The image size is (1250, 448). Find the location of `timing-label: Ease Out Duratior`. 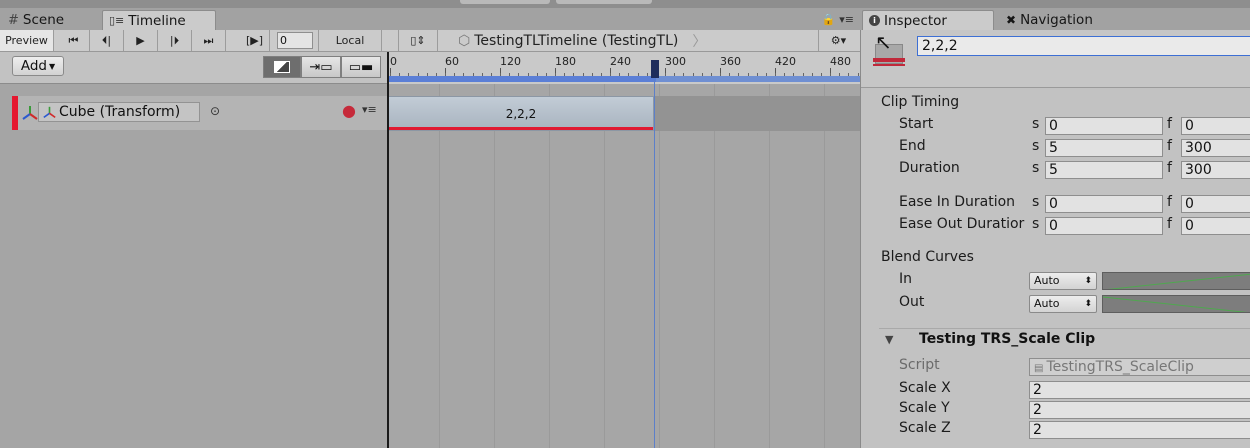

timing-label: Ease Out Duratior is located at coordinates (962, 224).